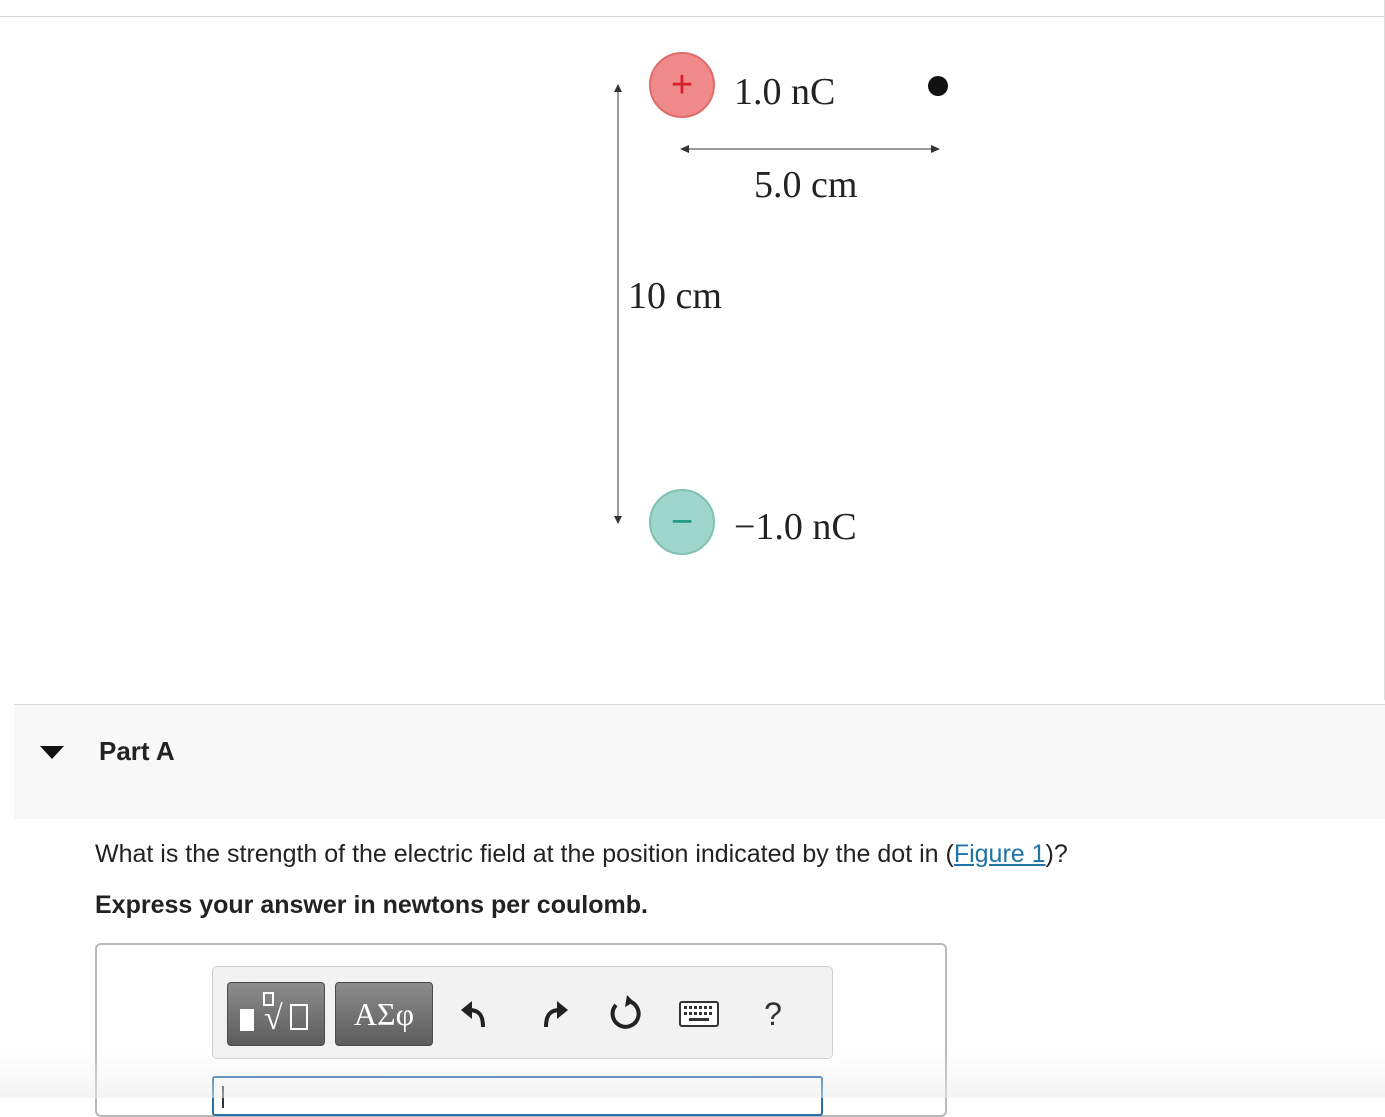 The width and height of the screenshot is (1385, 1117). What do you see at coordinates (699, 761) in the screenshot?
I see `part-a-header` at bounding box center [699, 761].